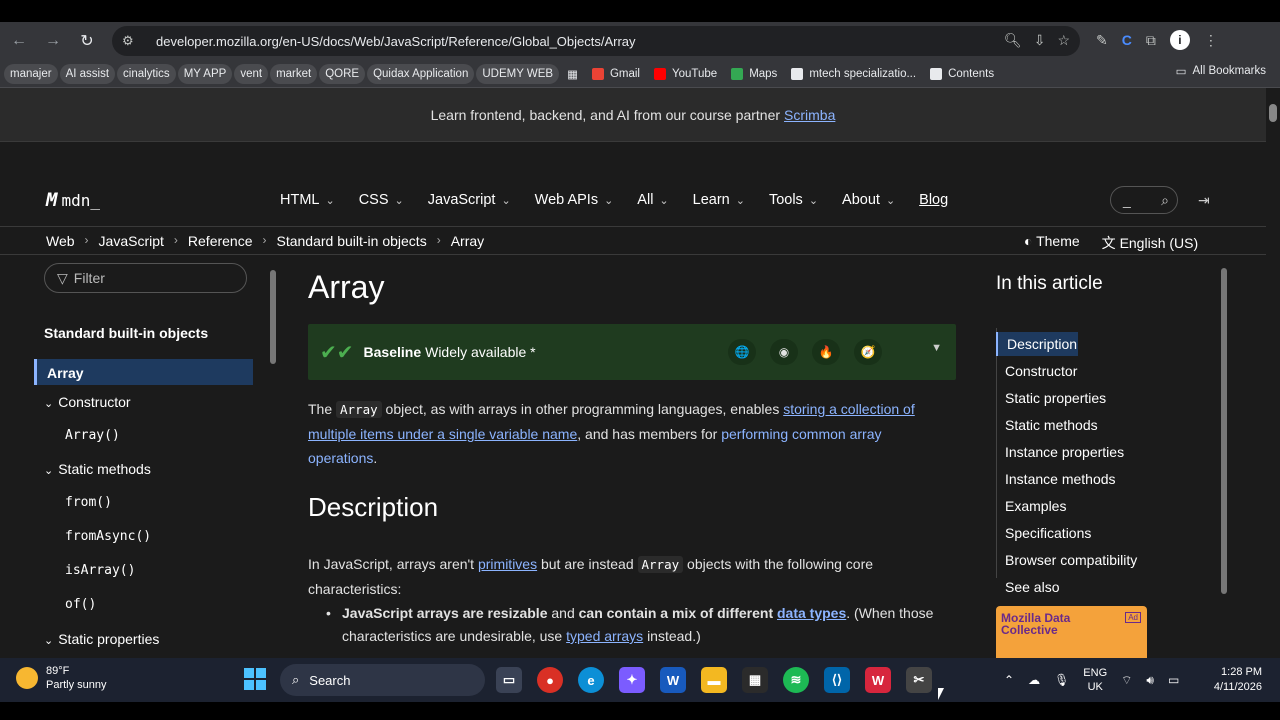  Describe the element at coordinates (811, 613) in the screenshot. I see `data-types-link: data types` at that location.